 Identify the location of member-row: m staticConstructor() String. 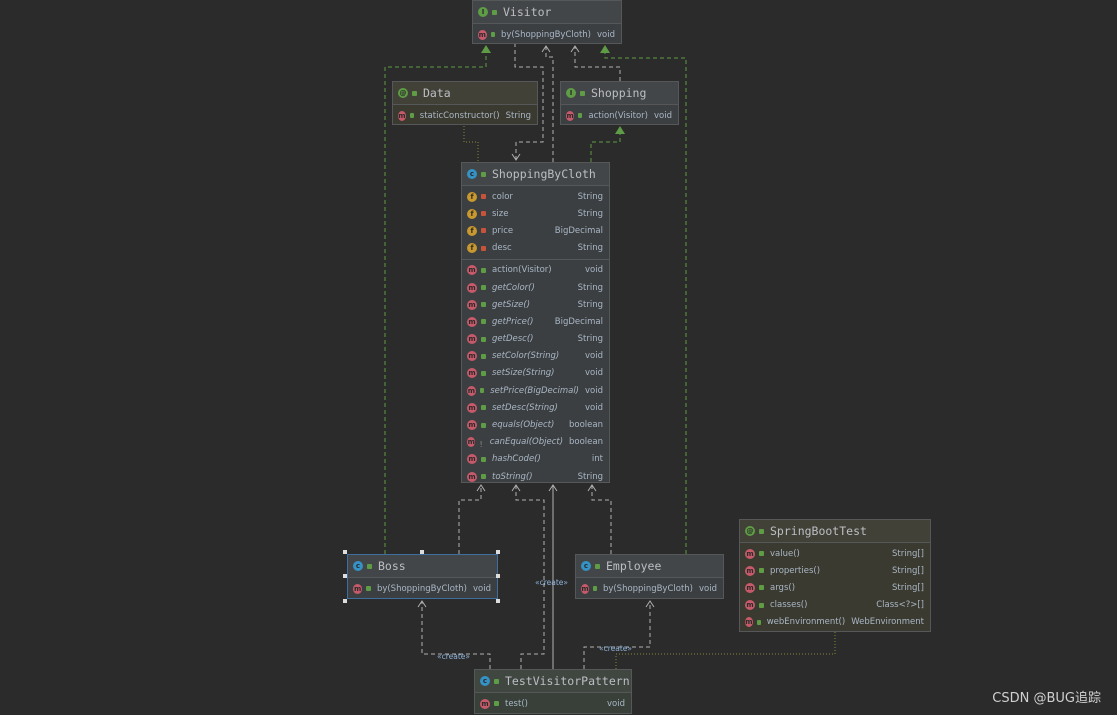
(465, 115).